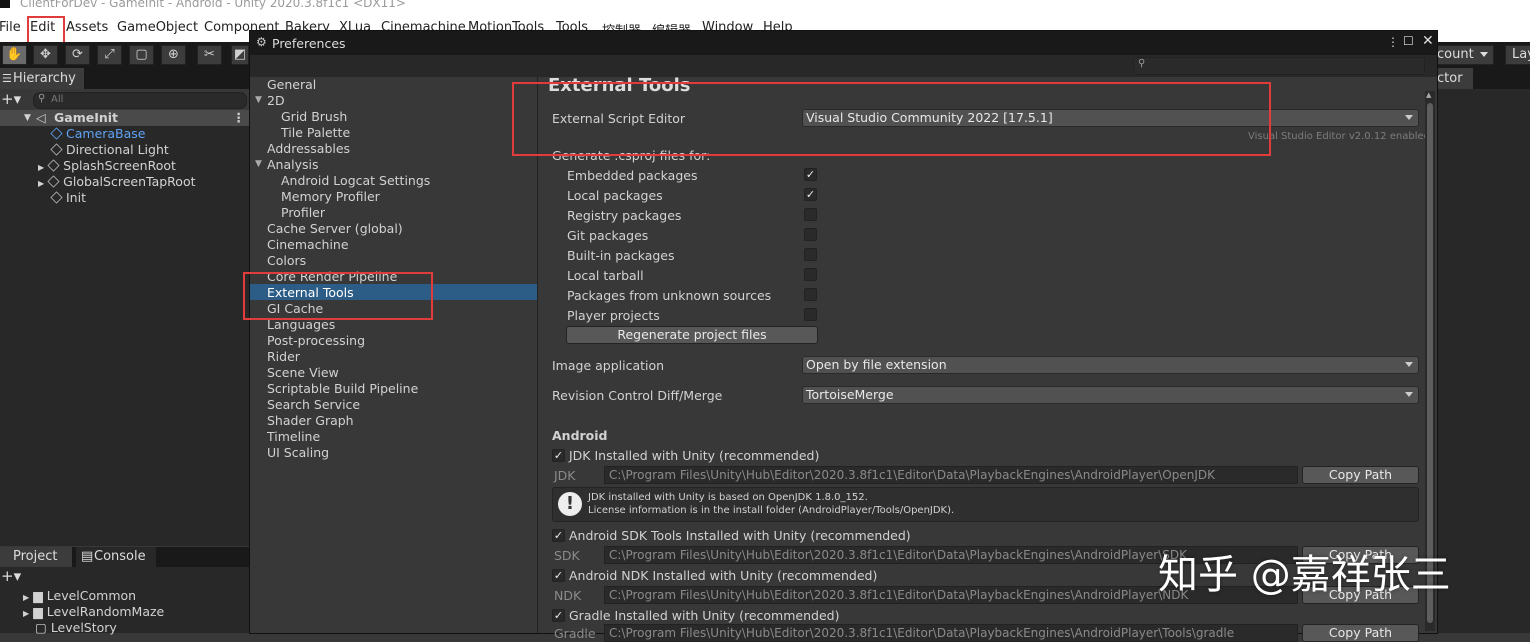 This screenshot has height=642, width=1530. Describe the element at coordinates (565, 475) in the screenshot. I see `jdk-label: JDK` at that location.